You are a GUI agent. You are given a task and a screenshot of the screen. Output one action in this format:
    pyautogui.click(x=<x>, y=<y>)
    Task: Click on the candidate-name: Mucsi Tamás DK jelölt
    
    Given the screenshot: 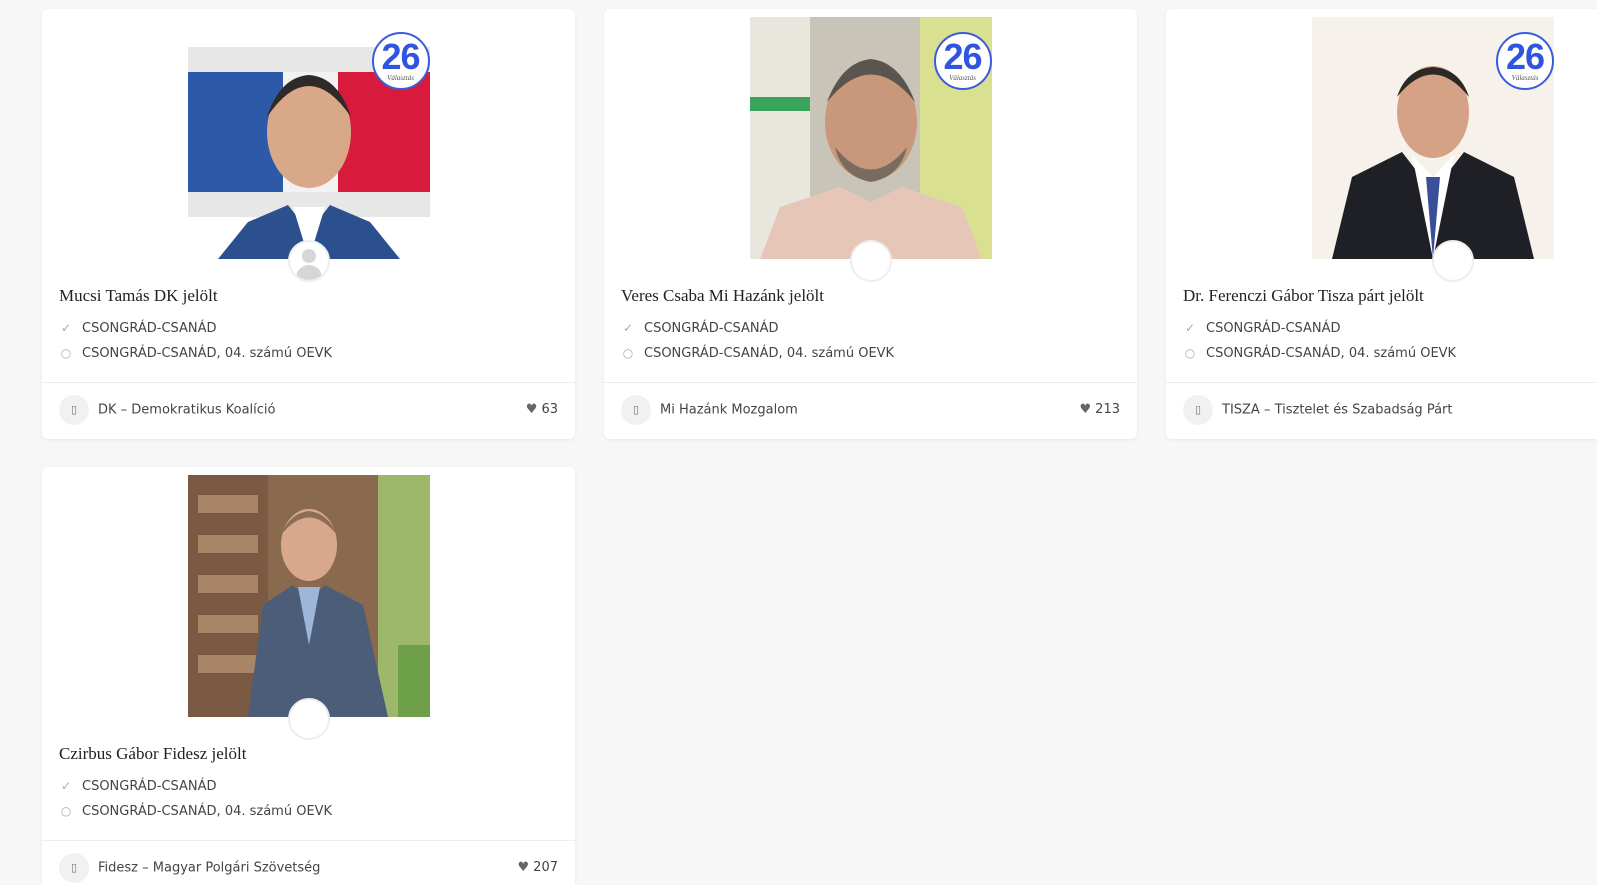 What is the action you would take?
    pyautogui.click(x=138, y=296)
    